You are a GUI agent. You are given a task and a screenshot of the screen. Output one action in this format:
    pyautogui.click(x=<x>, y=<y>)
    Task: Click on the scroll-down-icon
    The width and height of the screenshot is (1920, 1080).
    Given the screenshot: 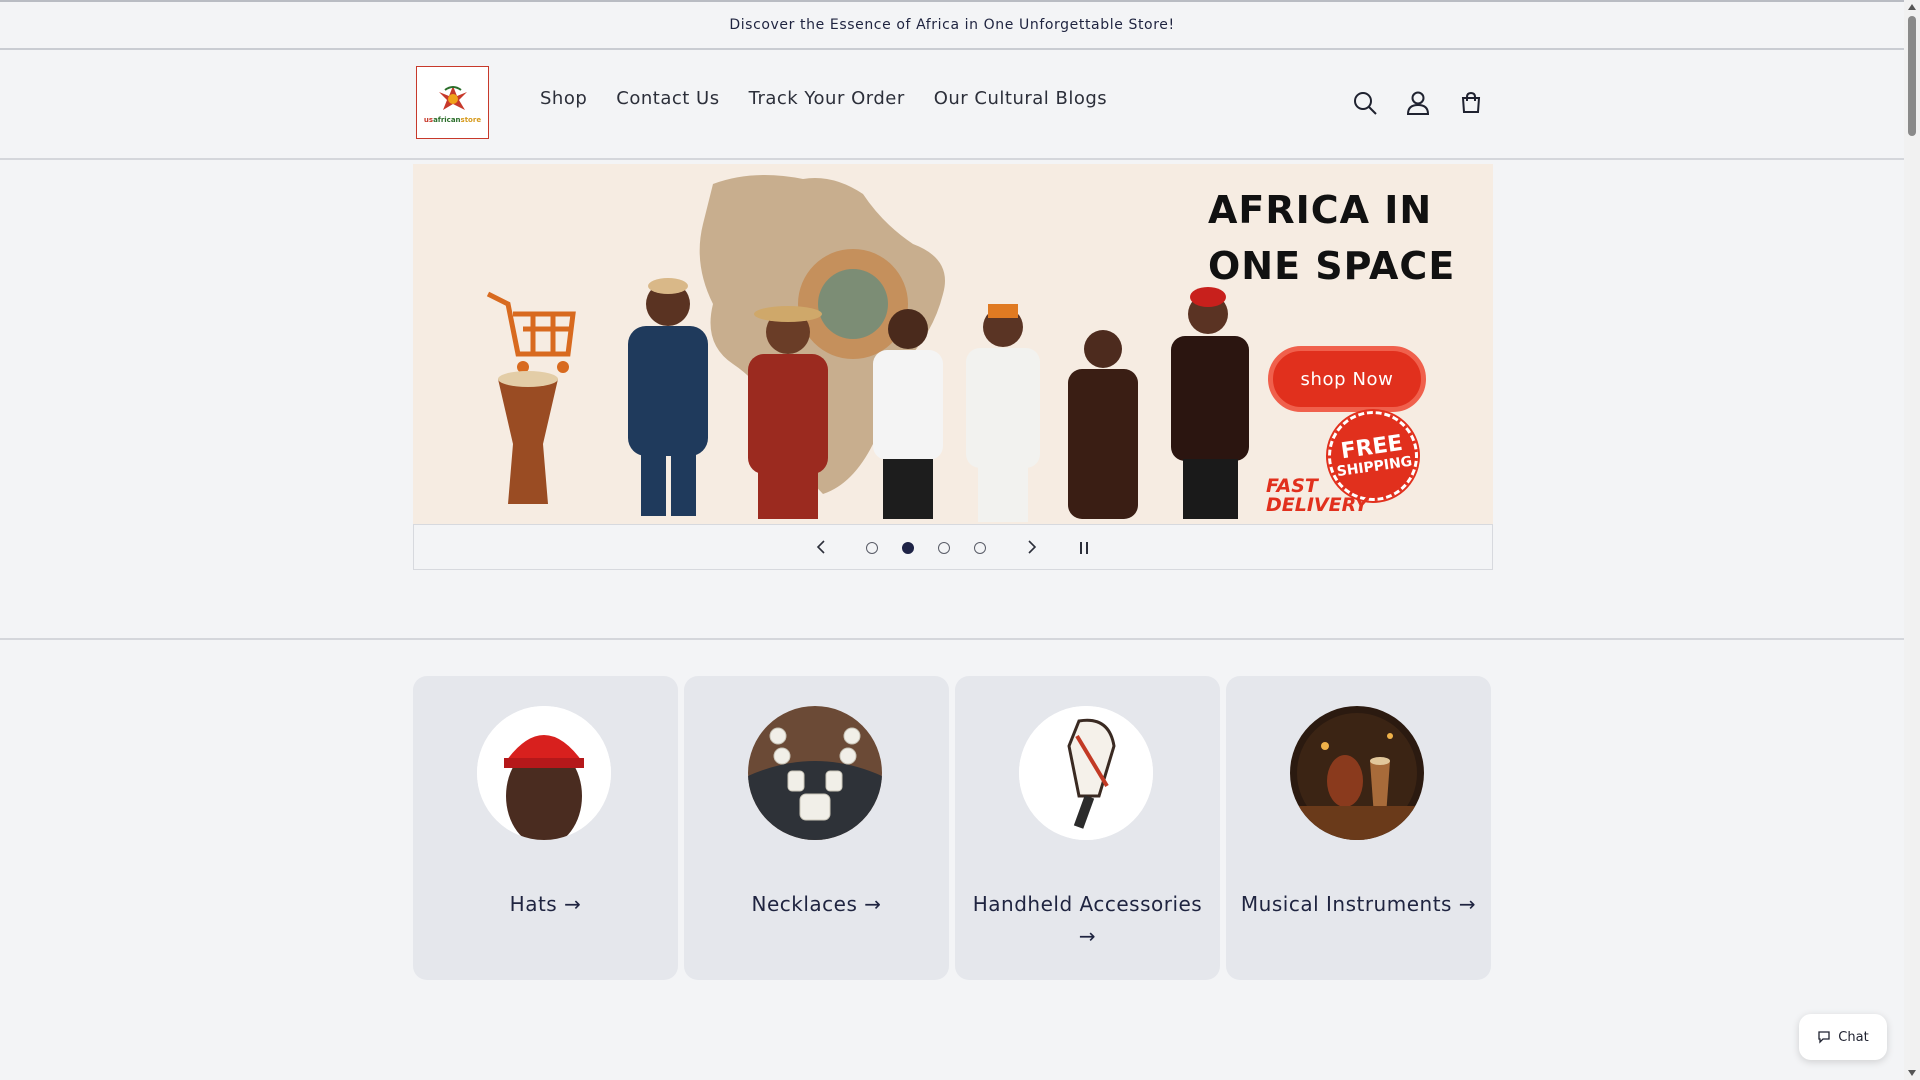 What is the action you would take?
    pyautogui.click(x=1912, y=1073)
    